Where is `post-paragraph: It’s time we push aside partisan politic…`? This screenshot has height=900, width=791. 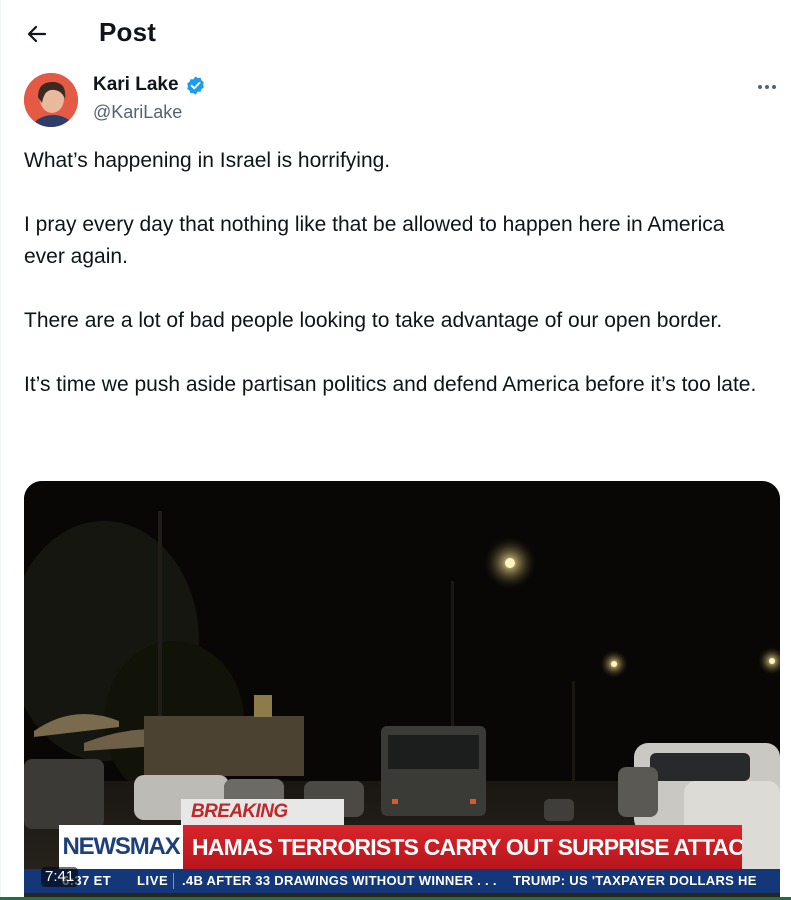 post-paragraph: It’s time we push aside partisan politic… is located at coordinates (390, 384).